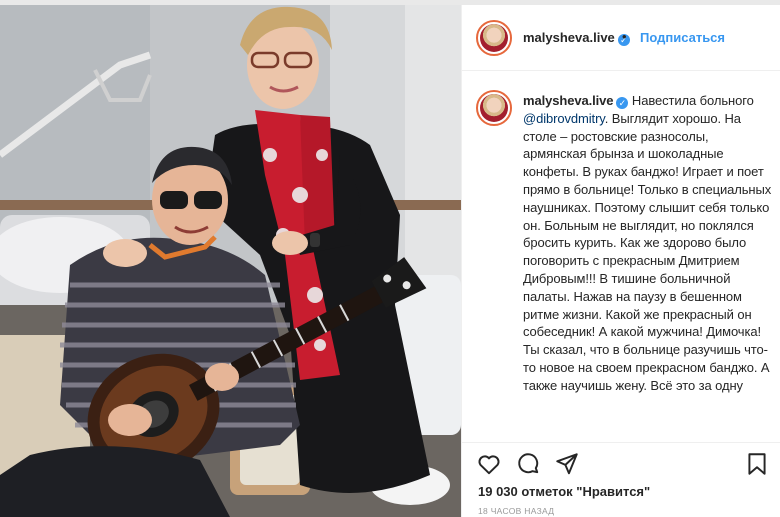 Image resolution: width=780 pixels, height=517 pixels. What do you see at coordinates (567, 464) in the screenshot?
I see `share-icon` at bounding box center [567, 464].